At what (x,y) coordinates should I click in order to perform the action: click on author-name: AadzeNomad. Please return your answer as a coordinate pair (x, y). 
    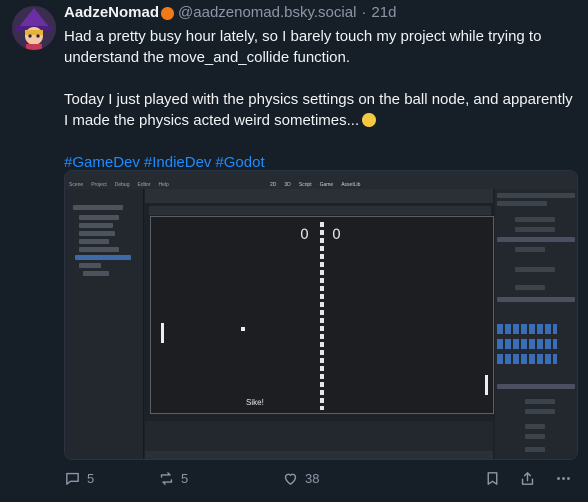
    Looking at the image, I should click on (111, 12).